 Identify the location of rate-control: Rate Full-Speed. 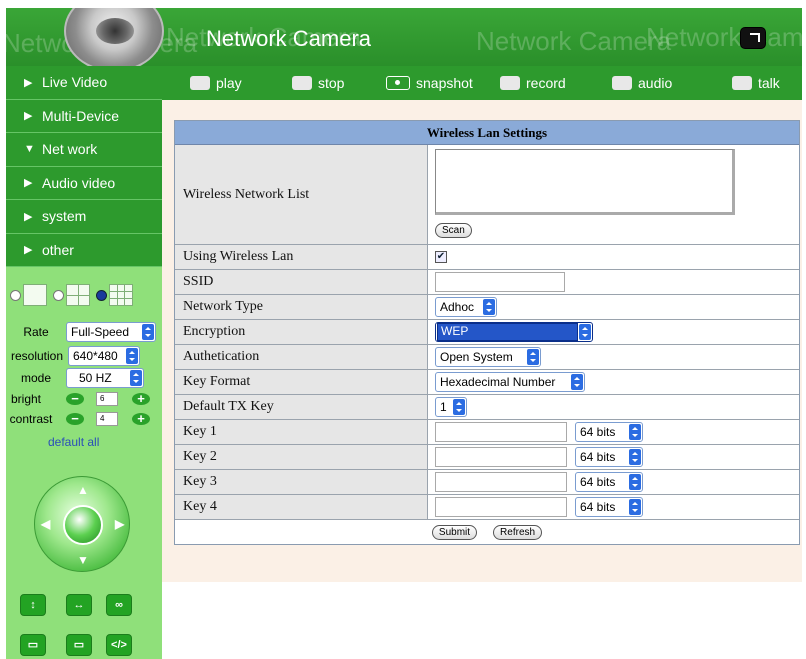
(81, 332).